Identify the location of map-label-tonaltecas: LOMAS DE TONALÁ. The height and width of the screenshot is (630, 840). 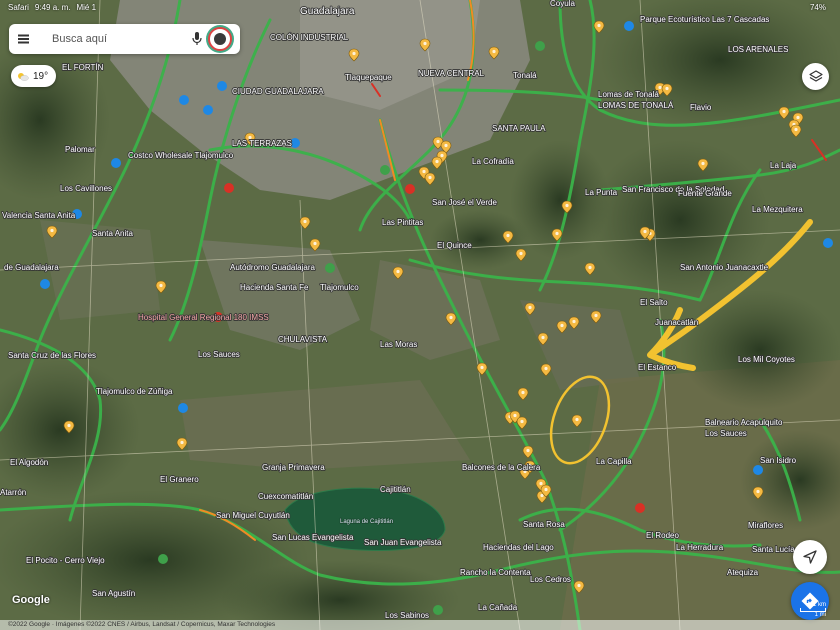
(636, 105).